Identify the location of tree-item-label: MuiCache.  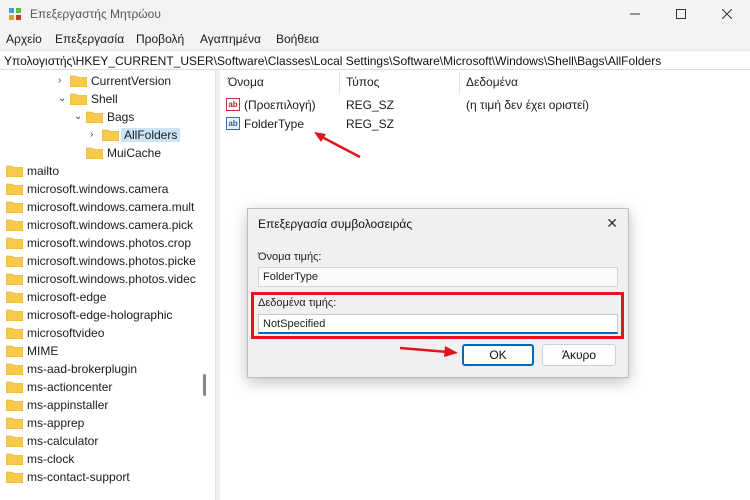
(134, 153).